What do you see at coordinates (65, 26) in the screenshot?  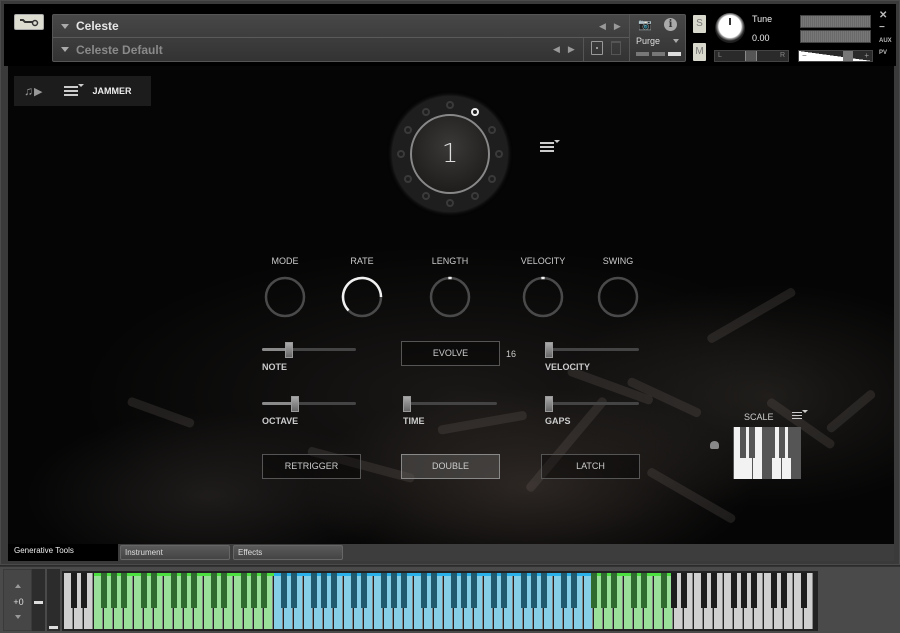 I see `instrument-menu-arrow-icon` at bounding box center [65, 26].